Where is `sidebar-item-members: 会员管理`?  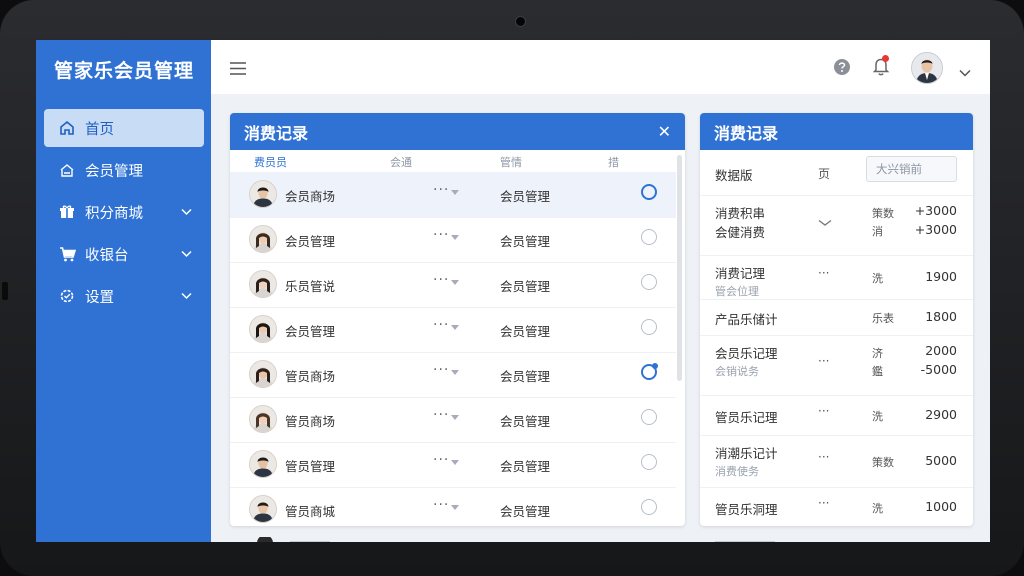
sidebar-item-members: 会员管理 is located at coordinates (124, 170).